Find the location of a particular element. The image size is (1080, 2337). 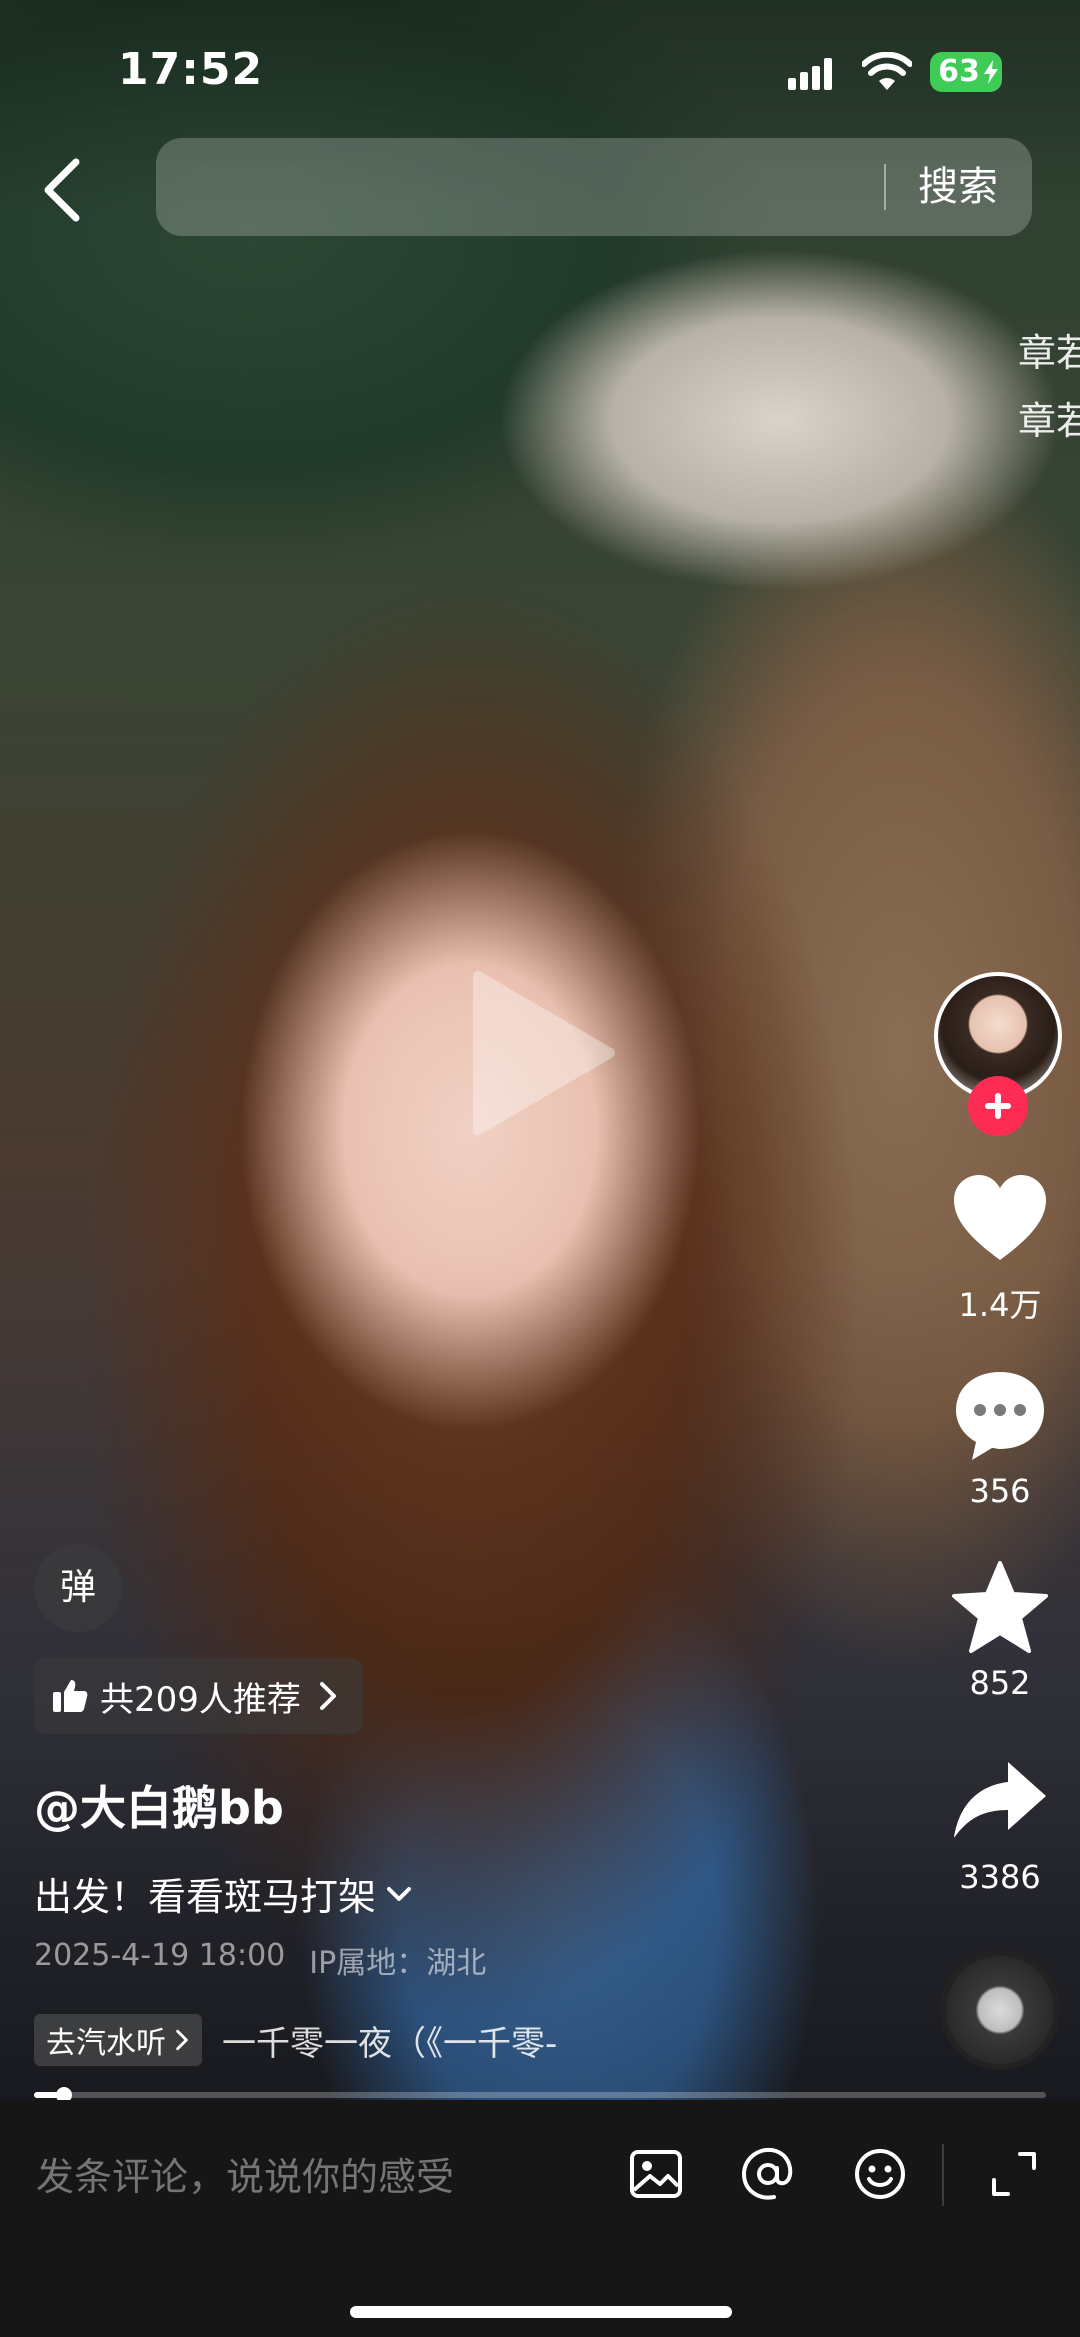

music-tag-label: 去汽水听 is located at coordinates (106, 2043).